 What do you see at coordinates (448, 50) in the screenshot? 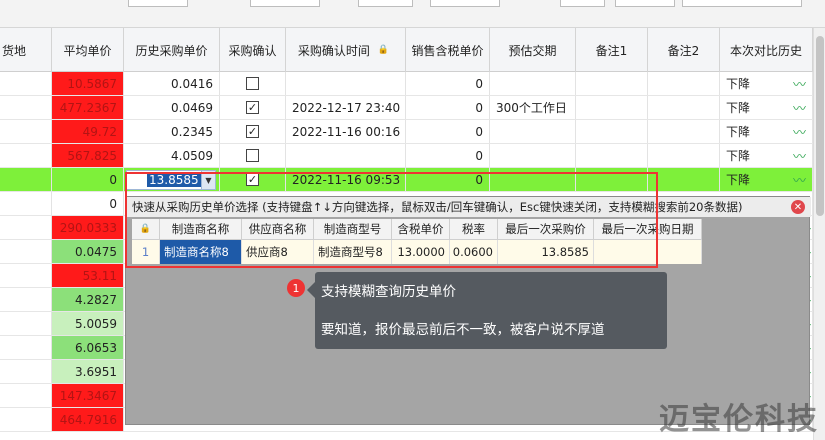
I see `col-header-sale-price: 销售含税单价` at bounding box center [448, 50].